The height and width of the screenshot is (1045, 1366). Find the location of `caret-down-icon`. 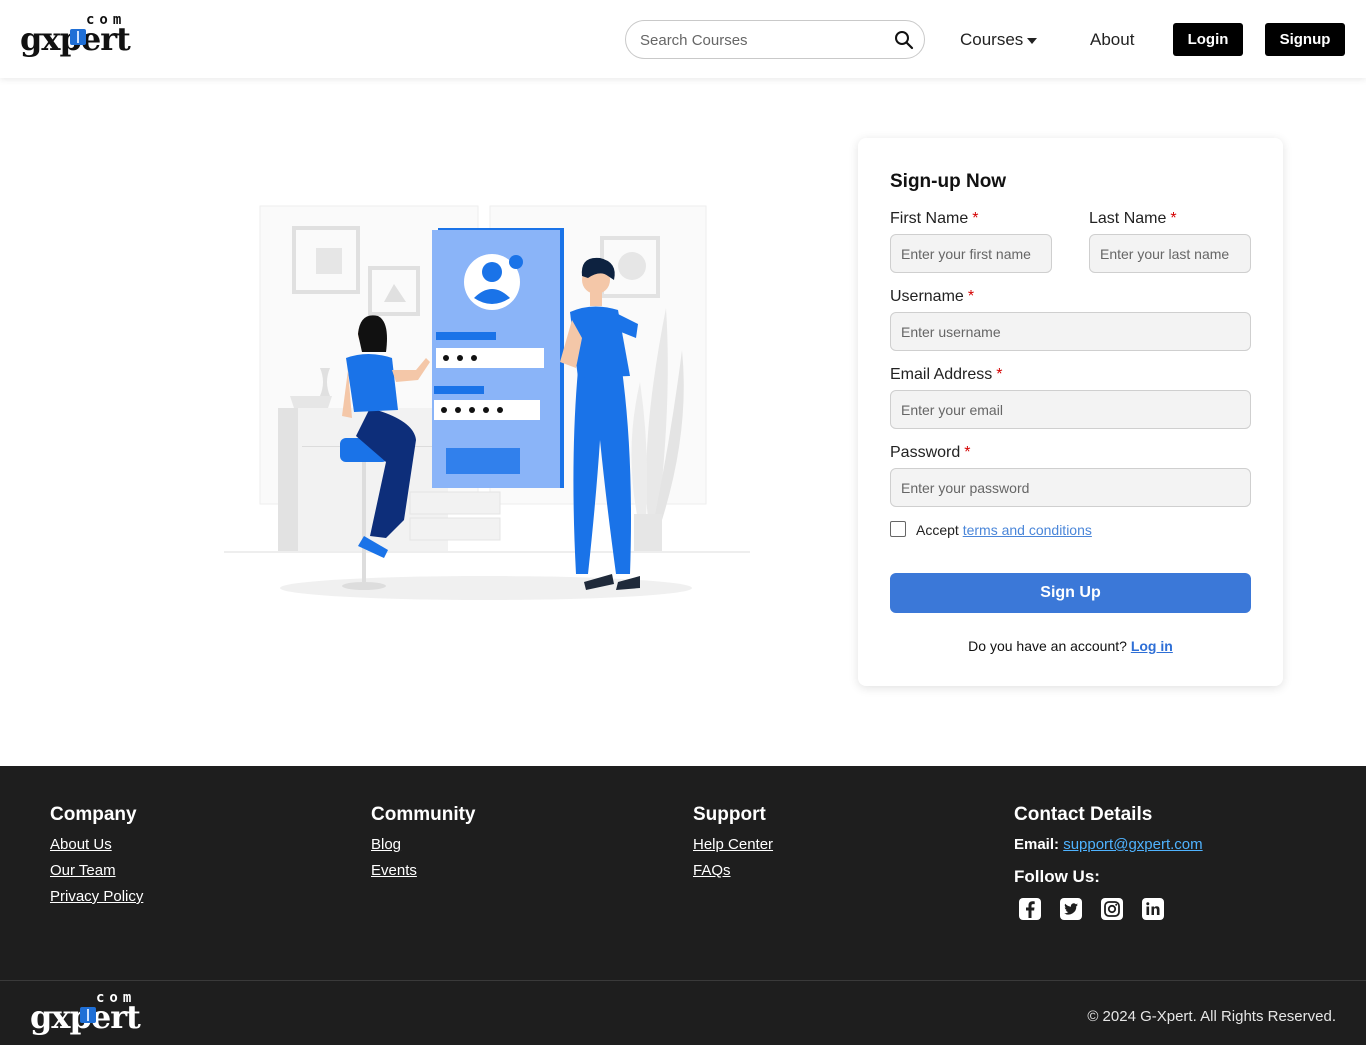

caret-down-icon is located at coordinates (1032, 40).